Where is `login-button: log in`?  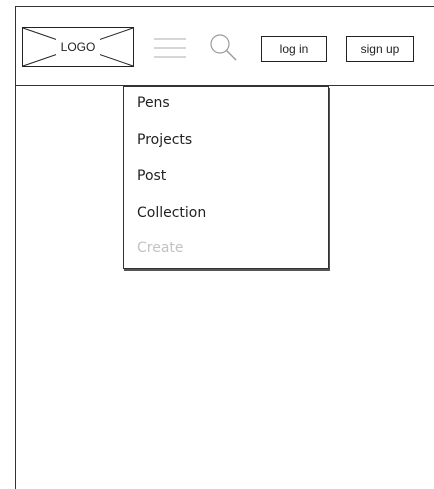
login-button: log in is located at coordinates (294, 49).